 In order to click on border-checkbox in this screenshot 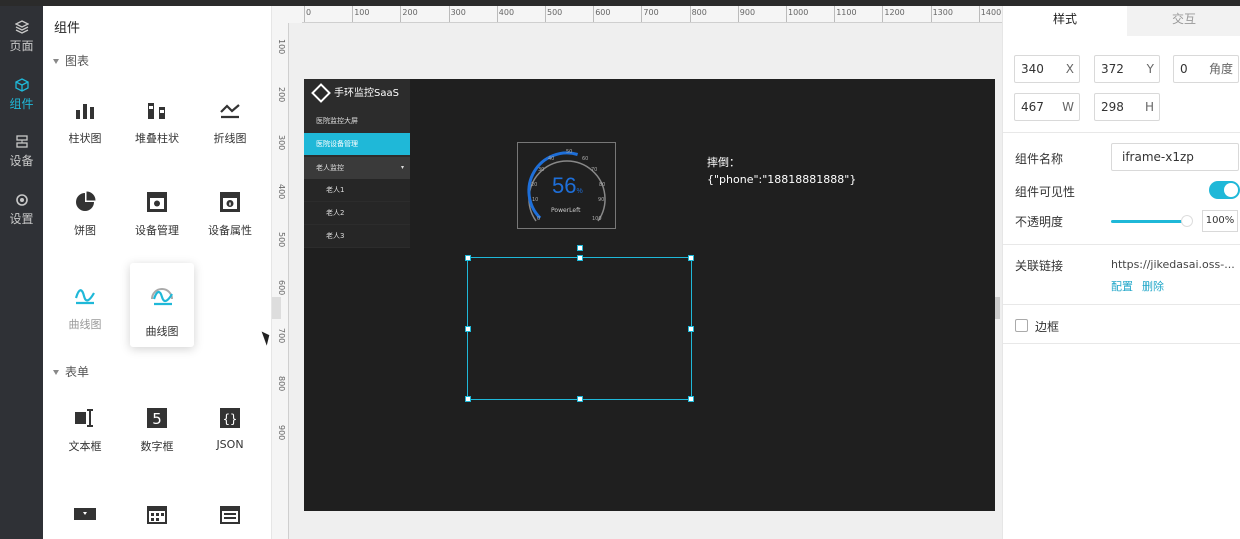, I will do `click(1021, 325)`.